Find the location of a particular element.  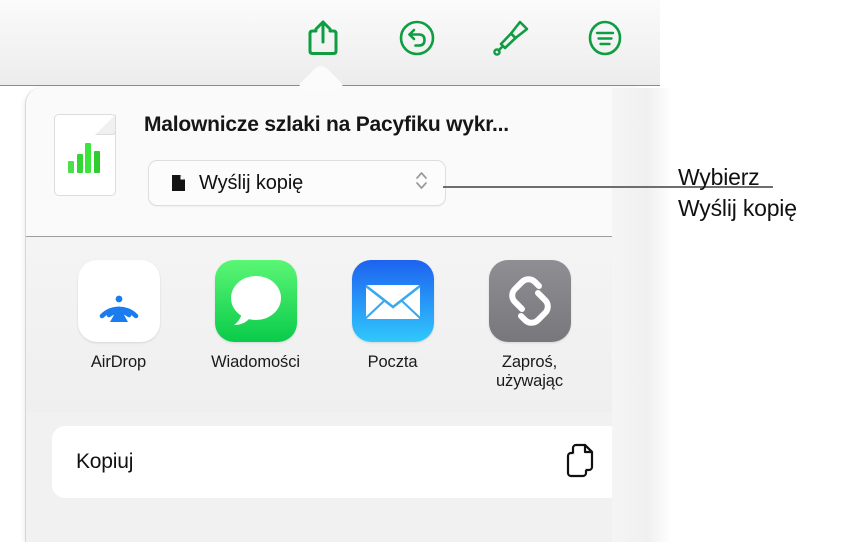

popover-pointer is located at coordinates (321, 76).